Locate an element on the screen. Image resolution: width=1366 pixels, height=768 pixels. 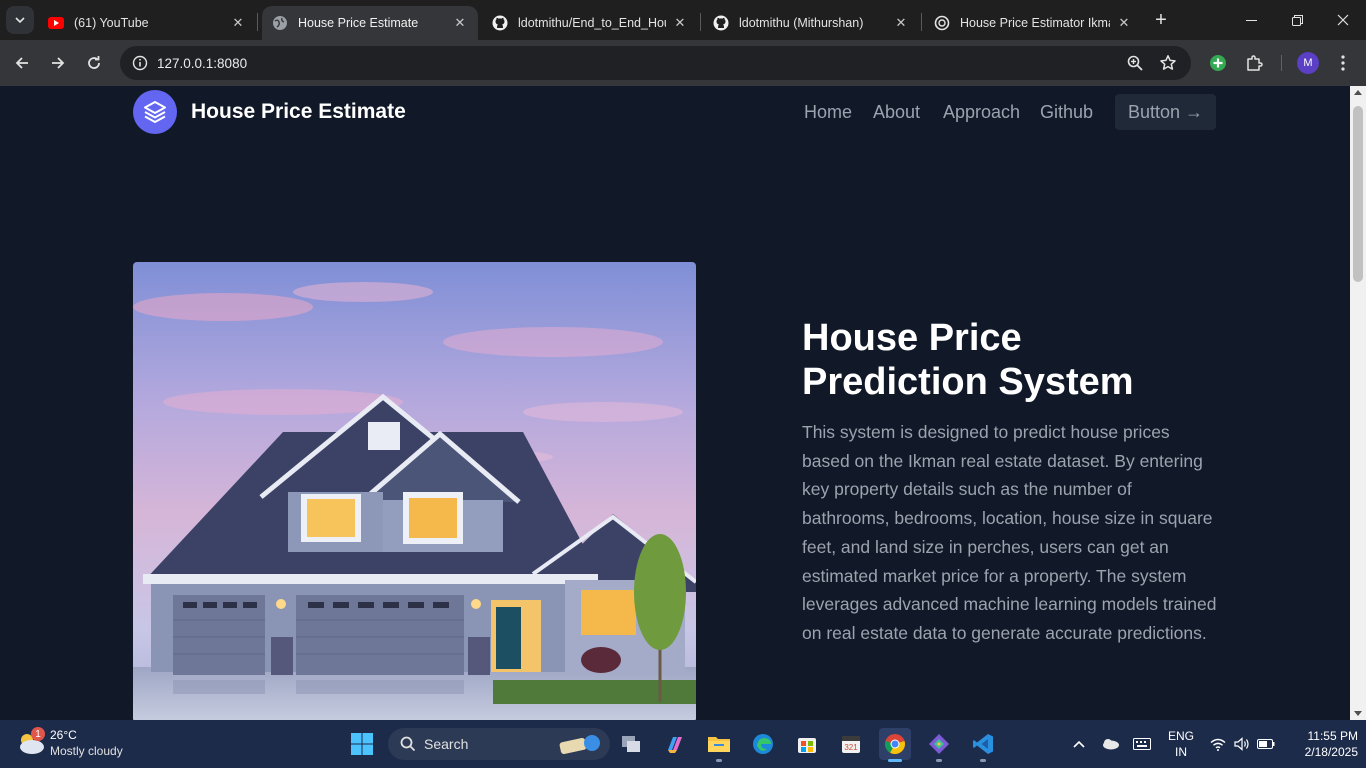
language-indicator: ENG IN is located at coordinates (1181, 744).